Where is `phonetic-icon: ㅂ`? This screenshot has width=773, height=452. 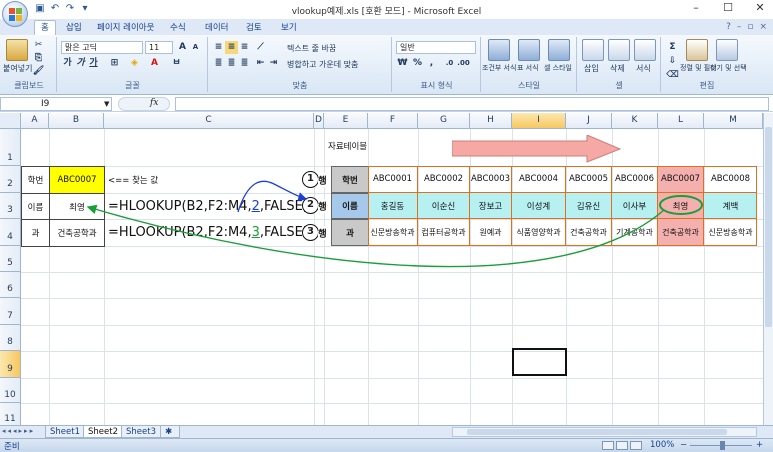
phonetic-icon: ㅂ is located at coordinates (176, 63).